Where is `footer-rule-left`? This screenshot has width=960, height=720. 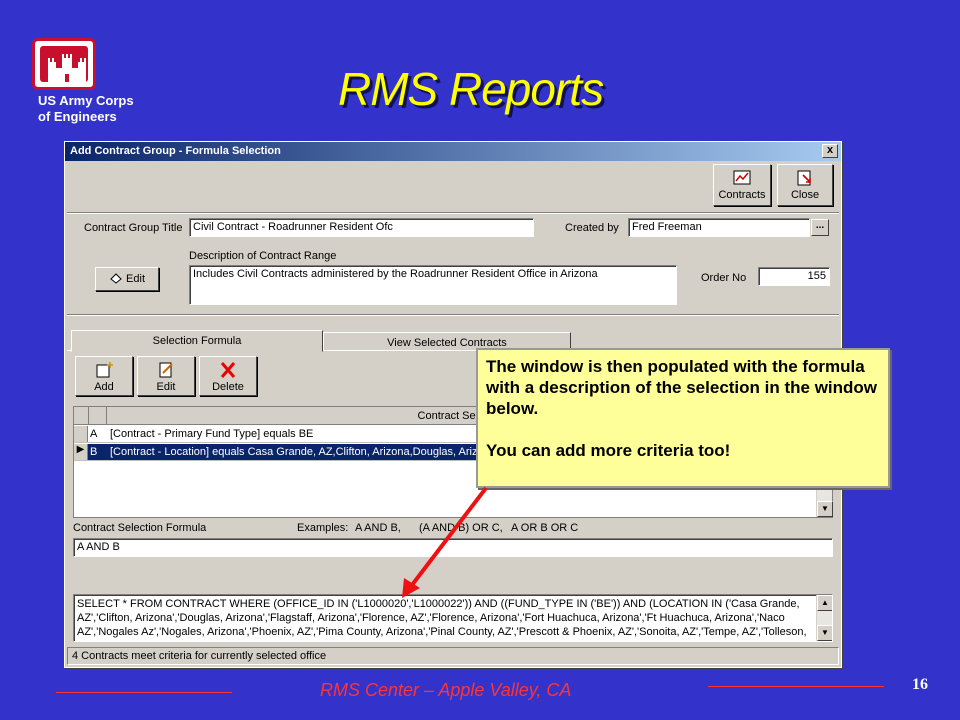
footer-rule-left is located at coordinates (144, 692).